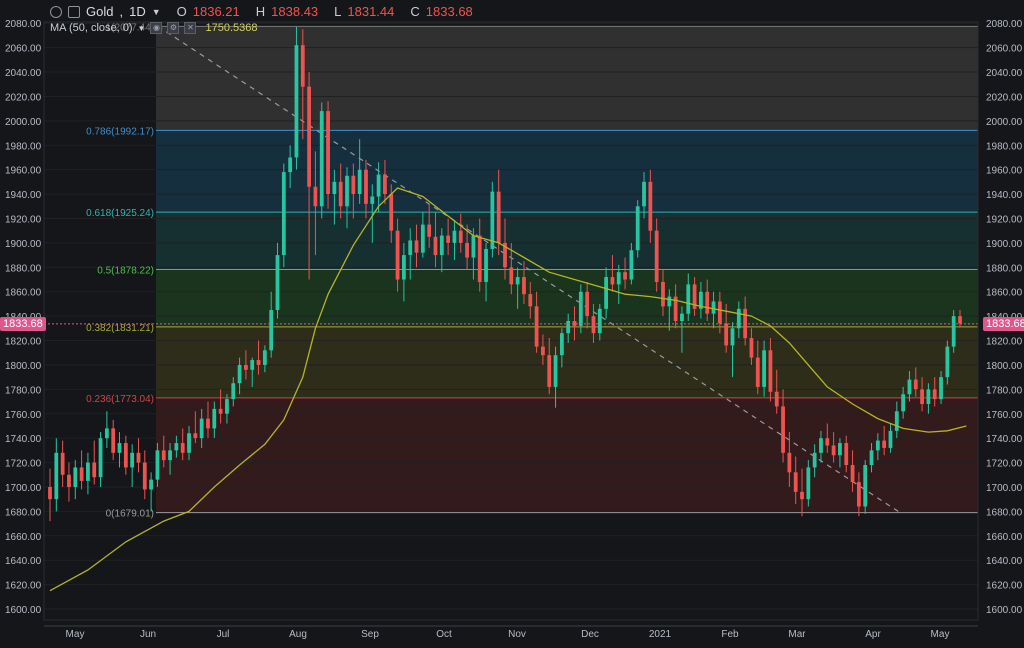 The width and height of the screenshot is (1024, 648). What do you see at coordinates (1004, 268) in the screenshot?
I see `y-tick-label-right: 1880.00` at bounding box center [1004, 268].